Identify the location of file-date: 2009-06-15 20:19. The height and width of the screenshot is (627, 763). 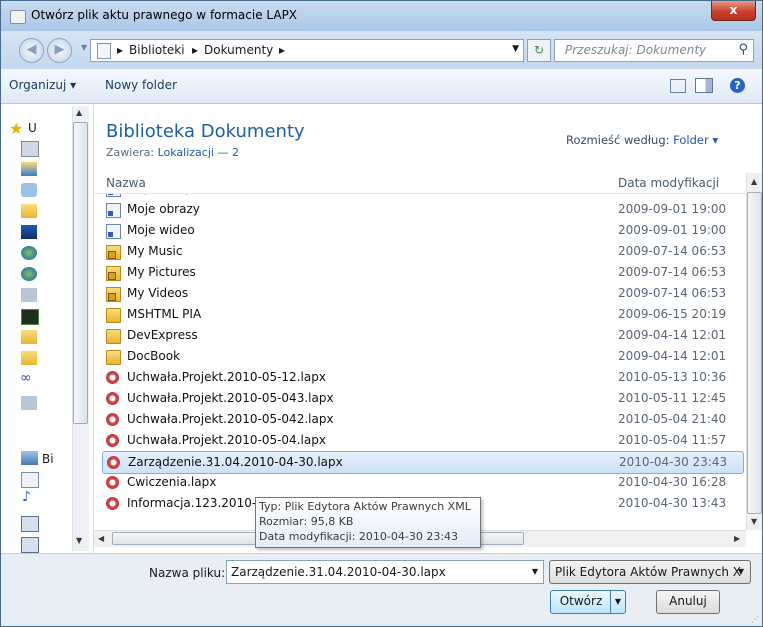
(672, 314).